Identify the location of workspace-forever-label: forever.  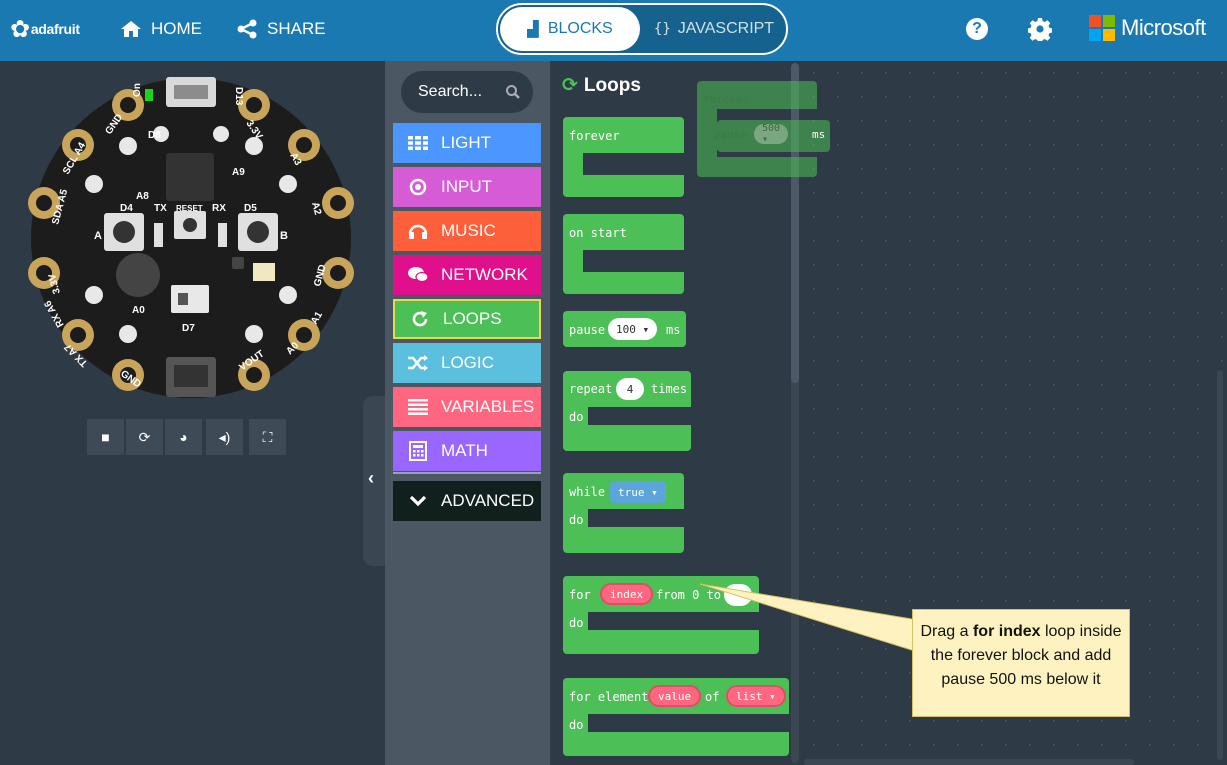
(726, 99).